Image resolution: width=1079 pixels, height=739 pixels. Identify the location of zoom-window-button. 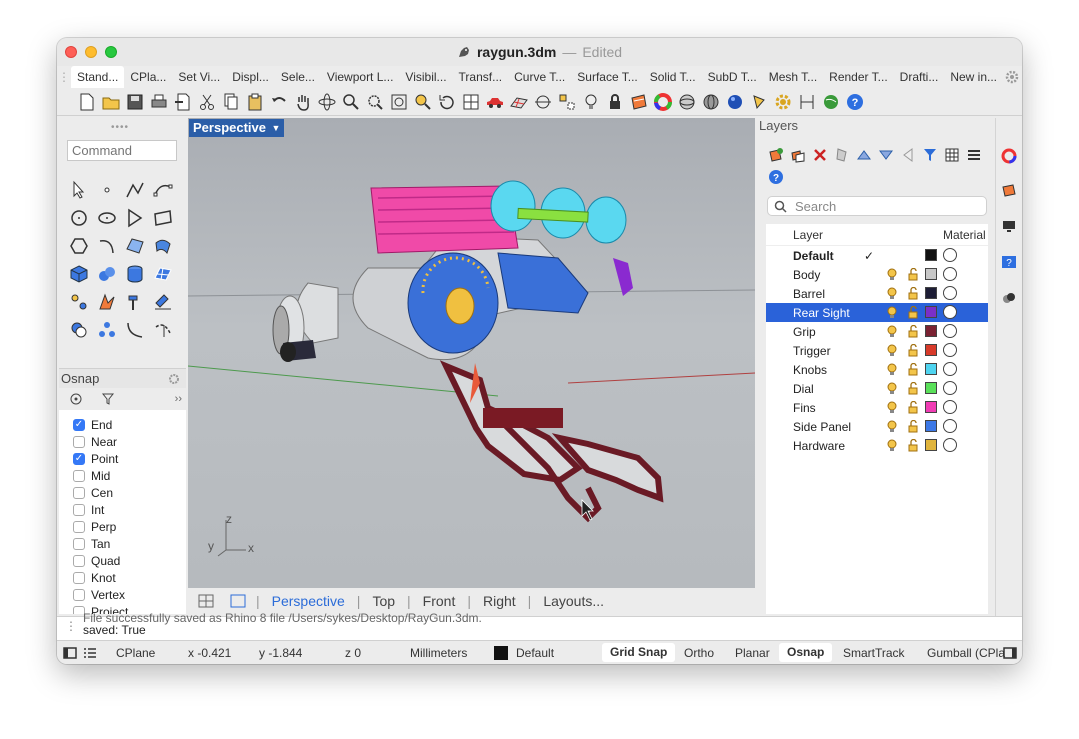
(374, 102).